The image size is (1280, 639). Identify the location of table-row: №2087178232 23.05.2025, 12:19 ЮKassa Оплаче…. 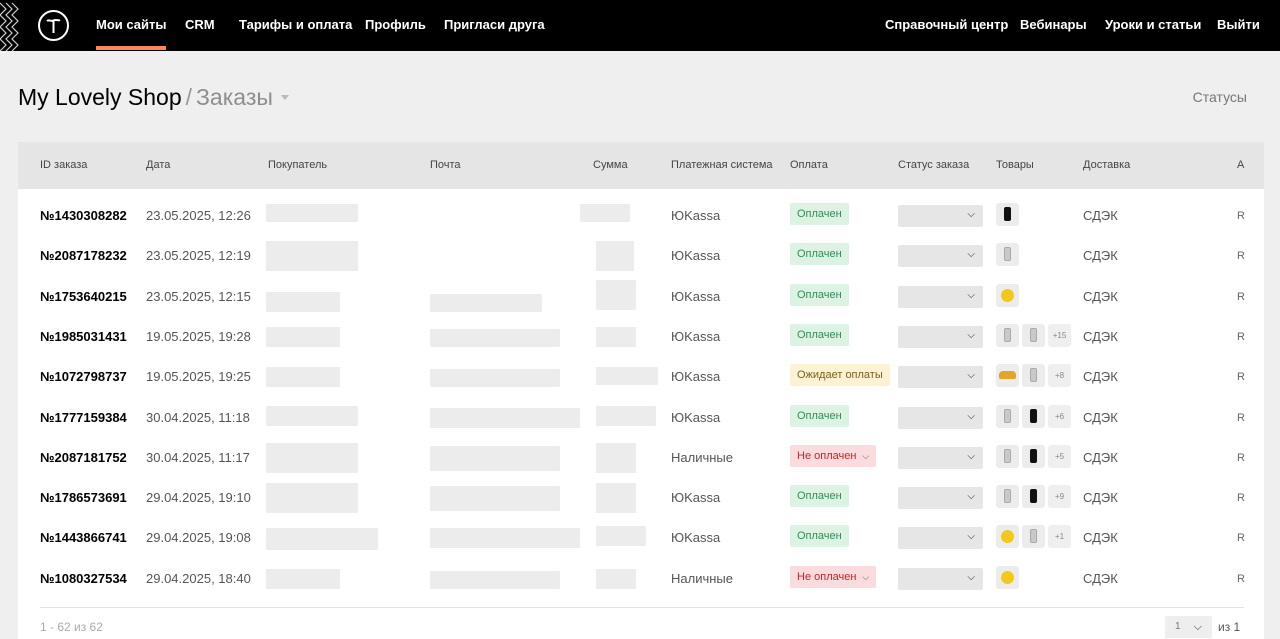
(641, 256).